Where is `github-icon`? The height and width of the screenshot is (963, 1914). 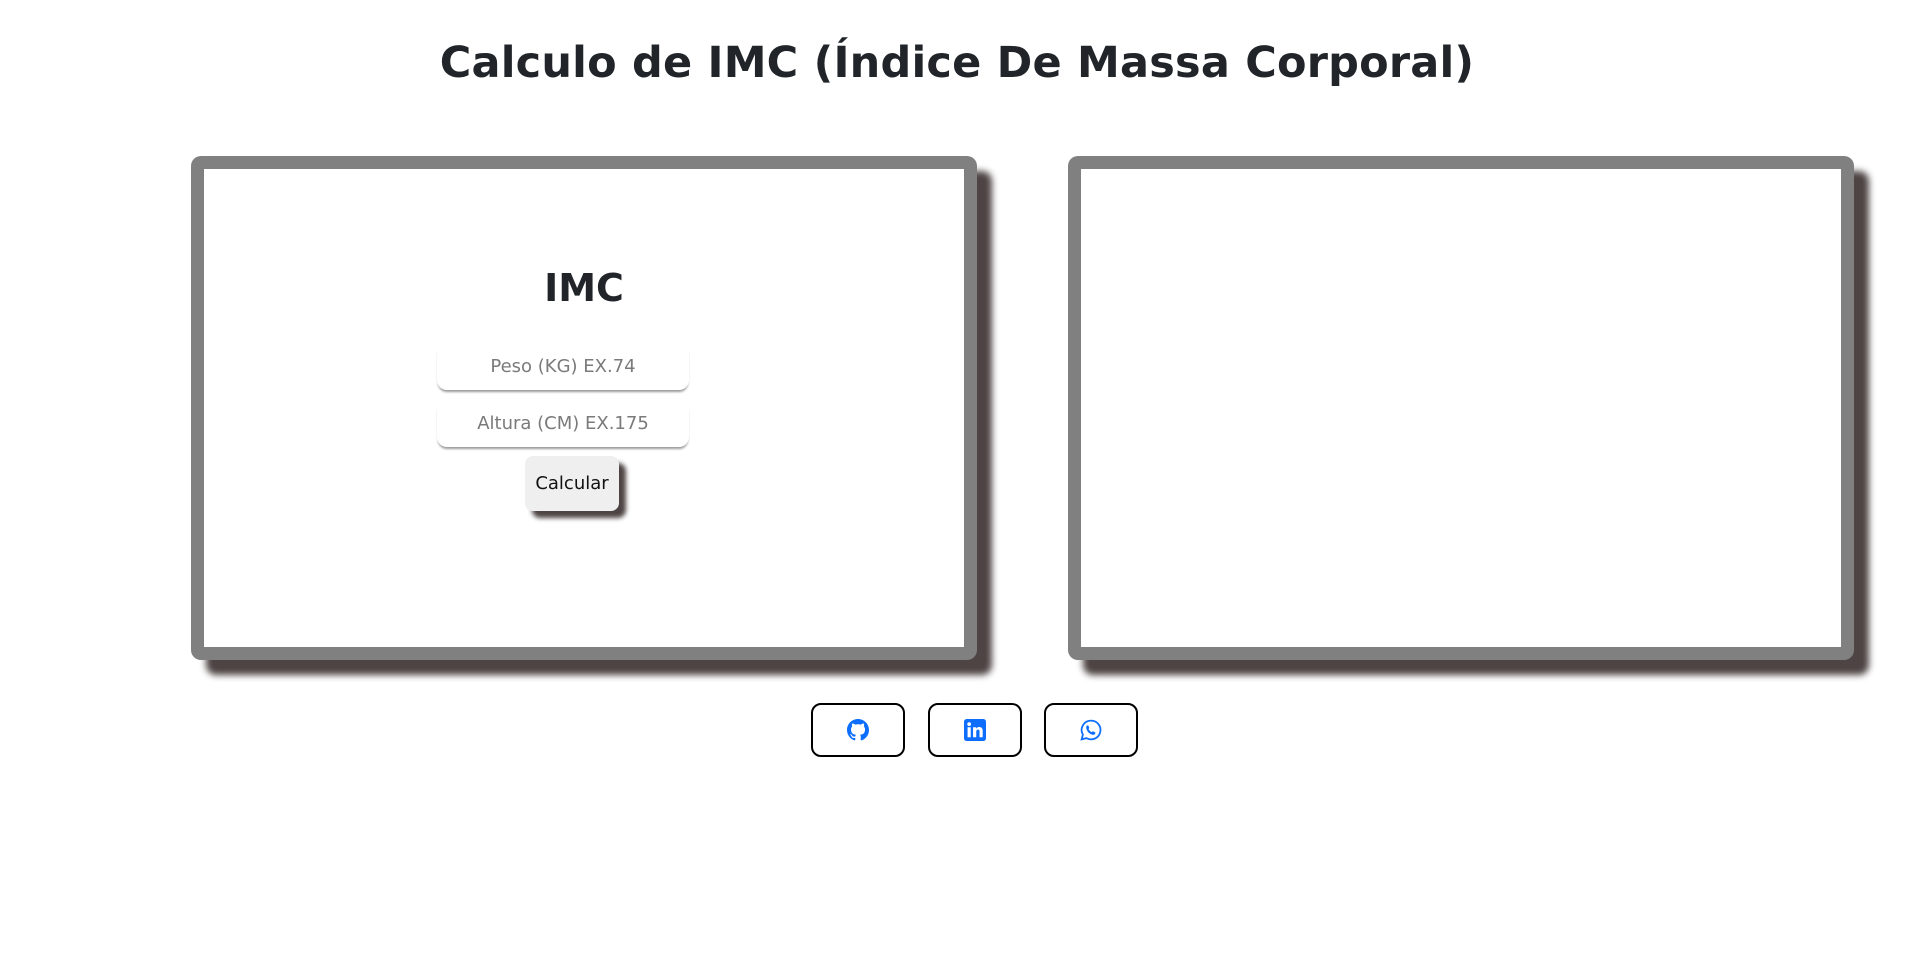 github-icon is located at coordinates (858, 730).